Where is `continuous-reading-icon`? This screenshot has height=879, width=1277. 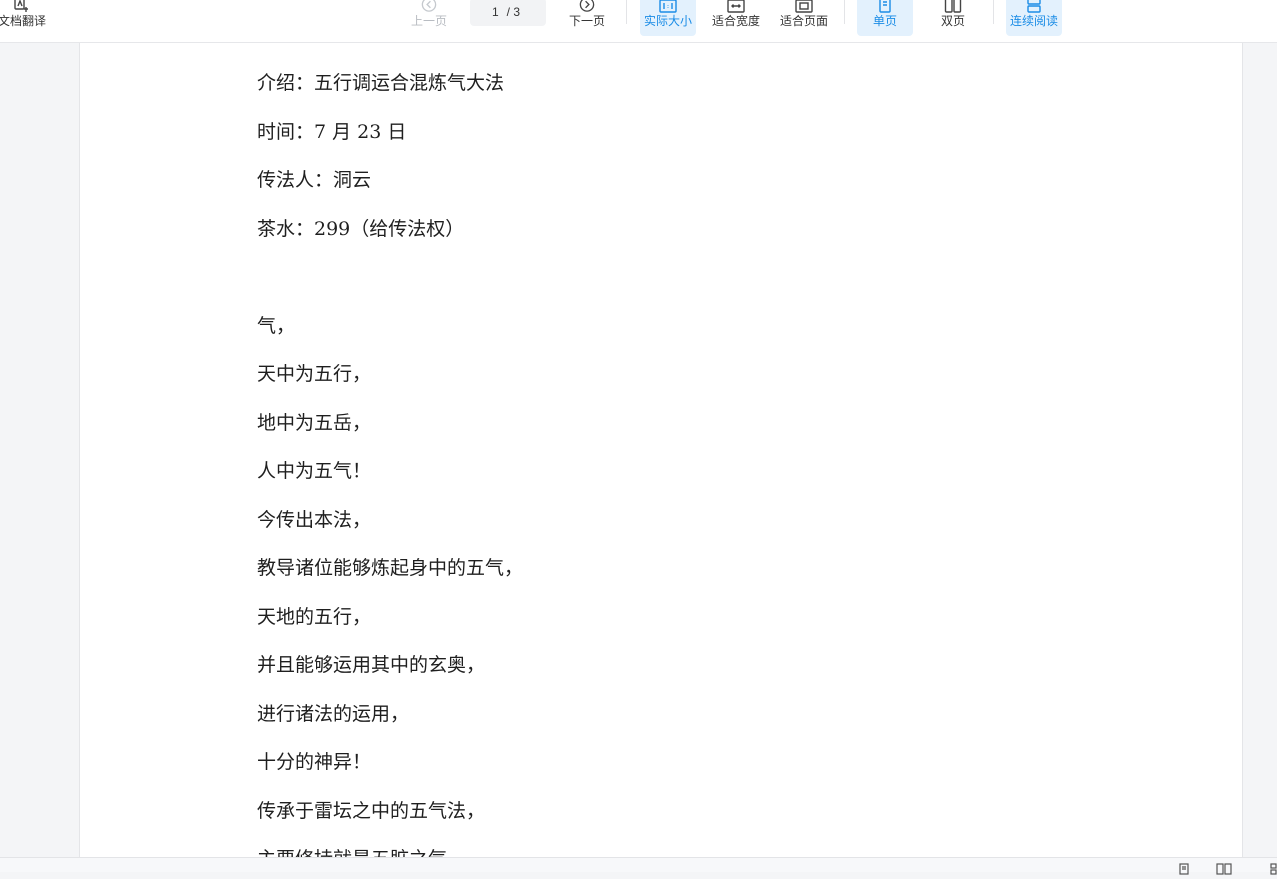
continuous-reading-icon is located at coordinates (1034, 6).